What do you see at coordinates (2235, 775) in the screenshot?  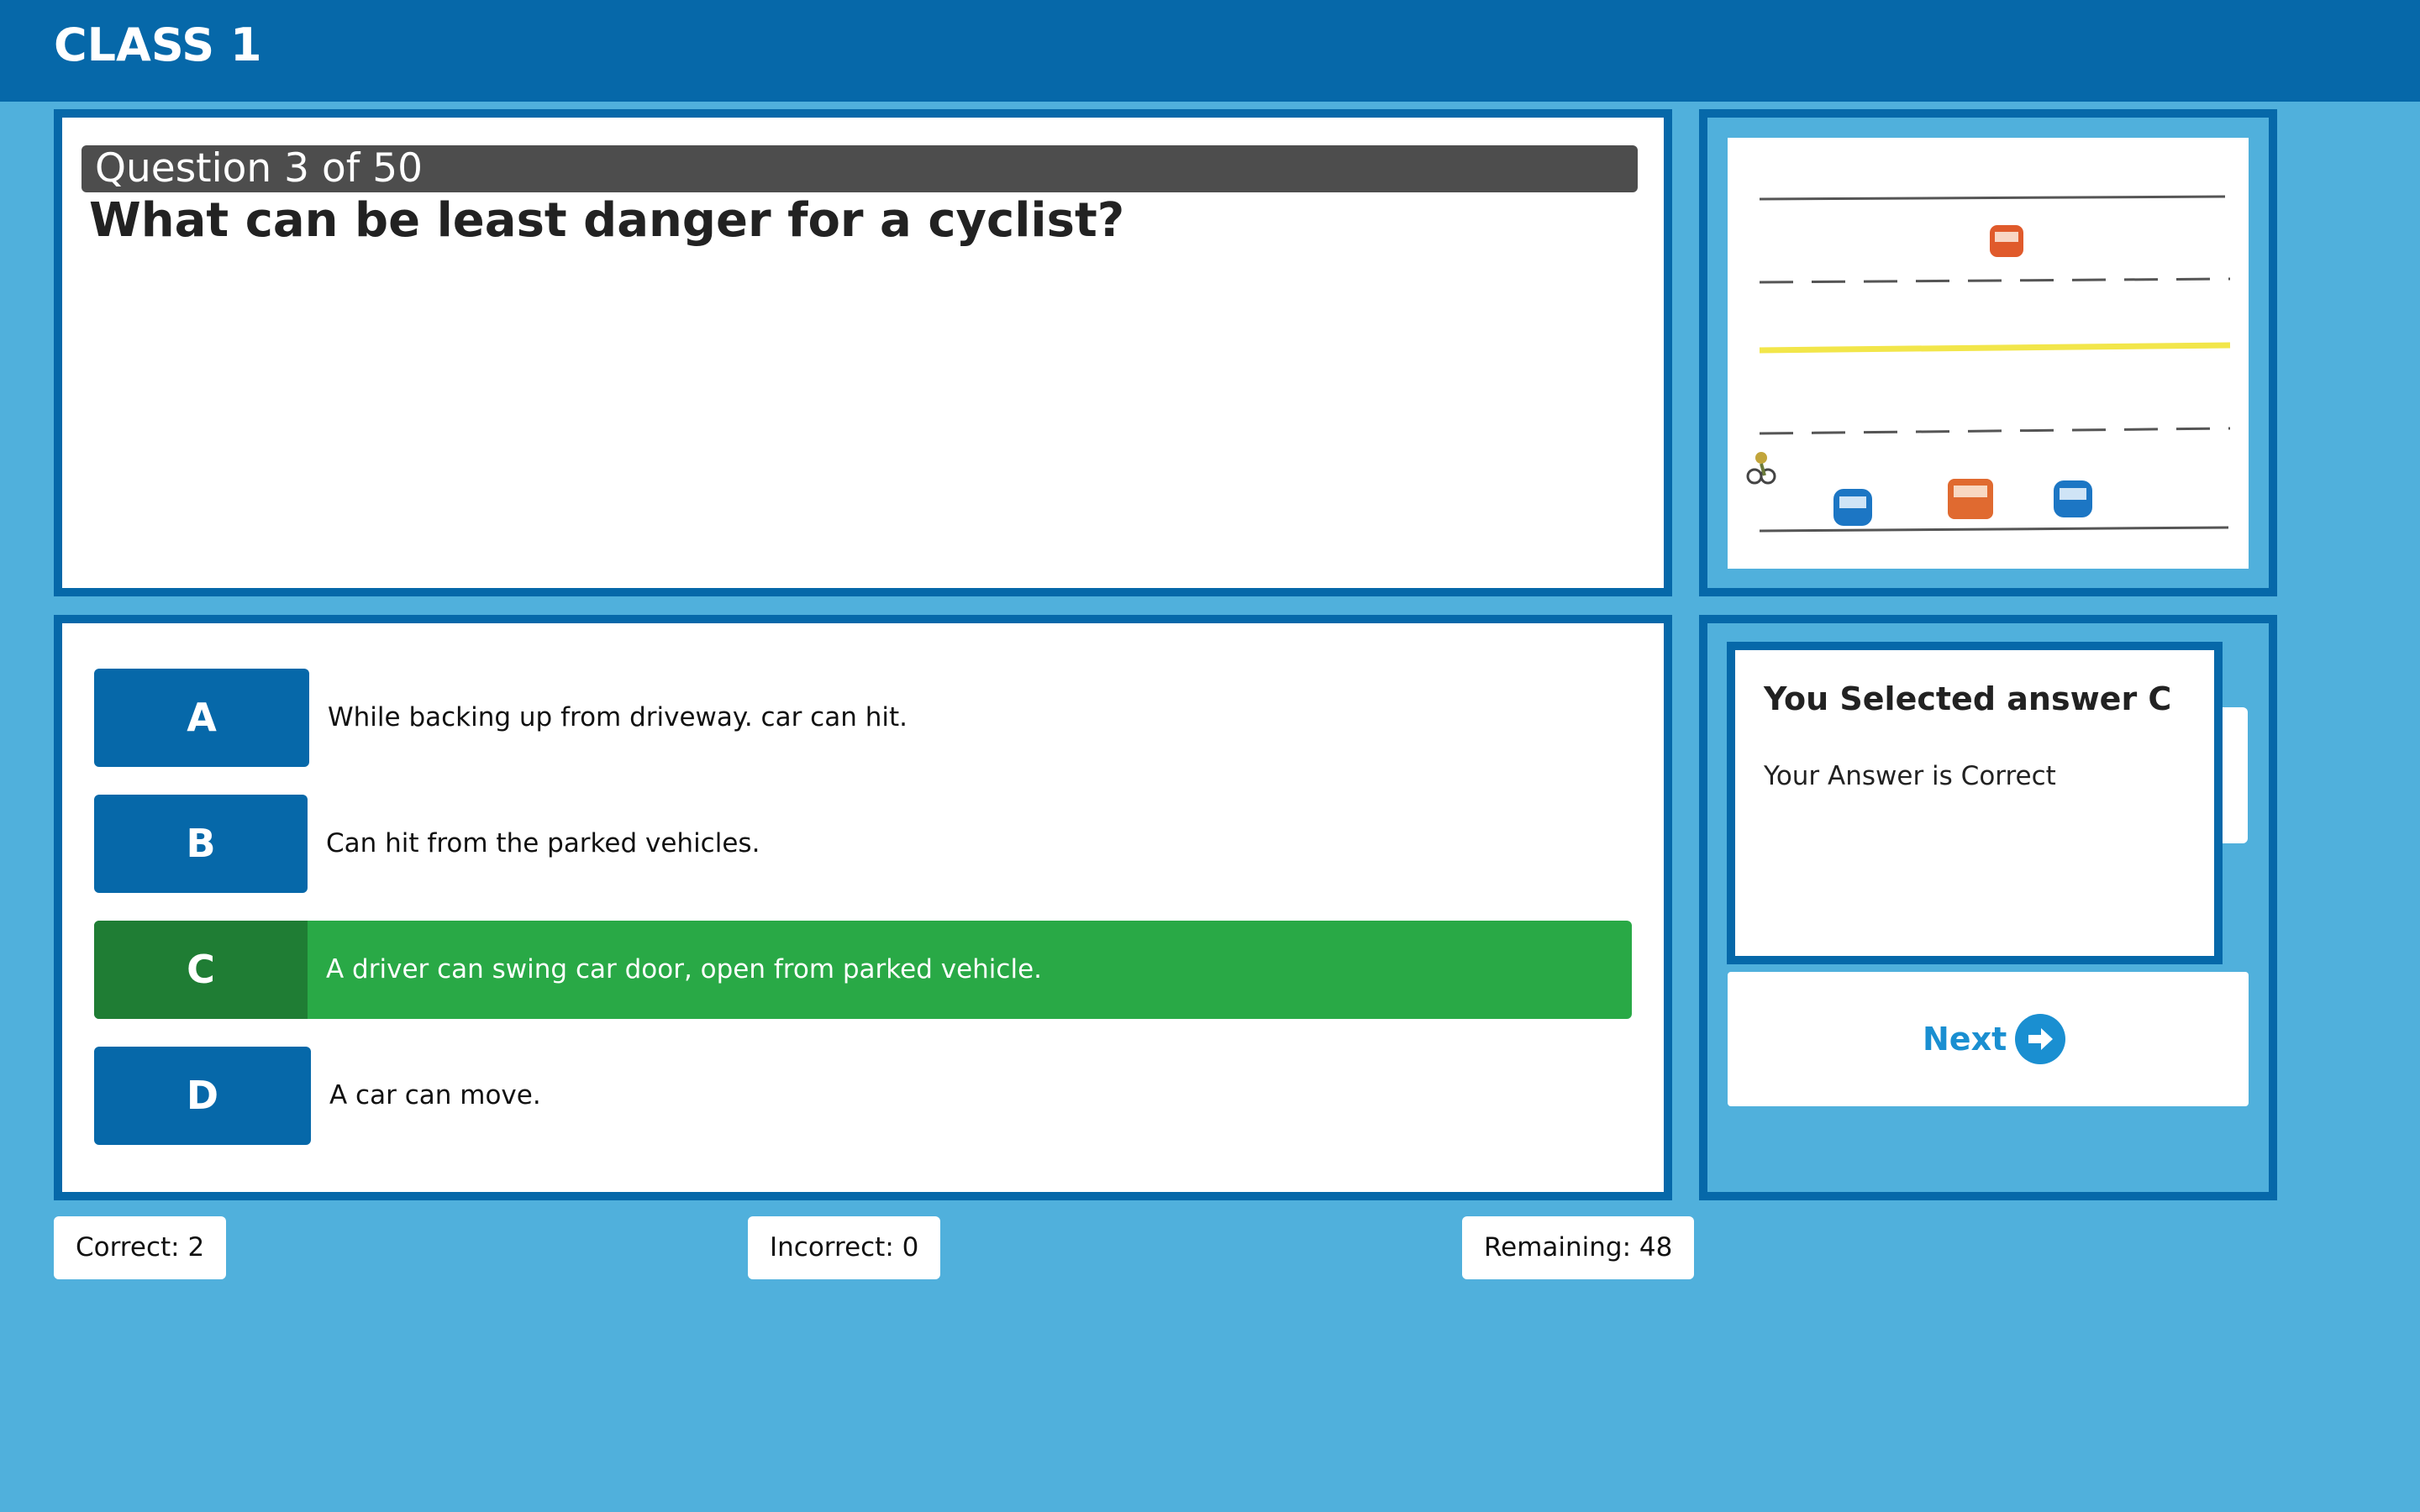 I see `result-card-edge` at bounding box center [2235, 775].